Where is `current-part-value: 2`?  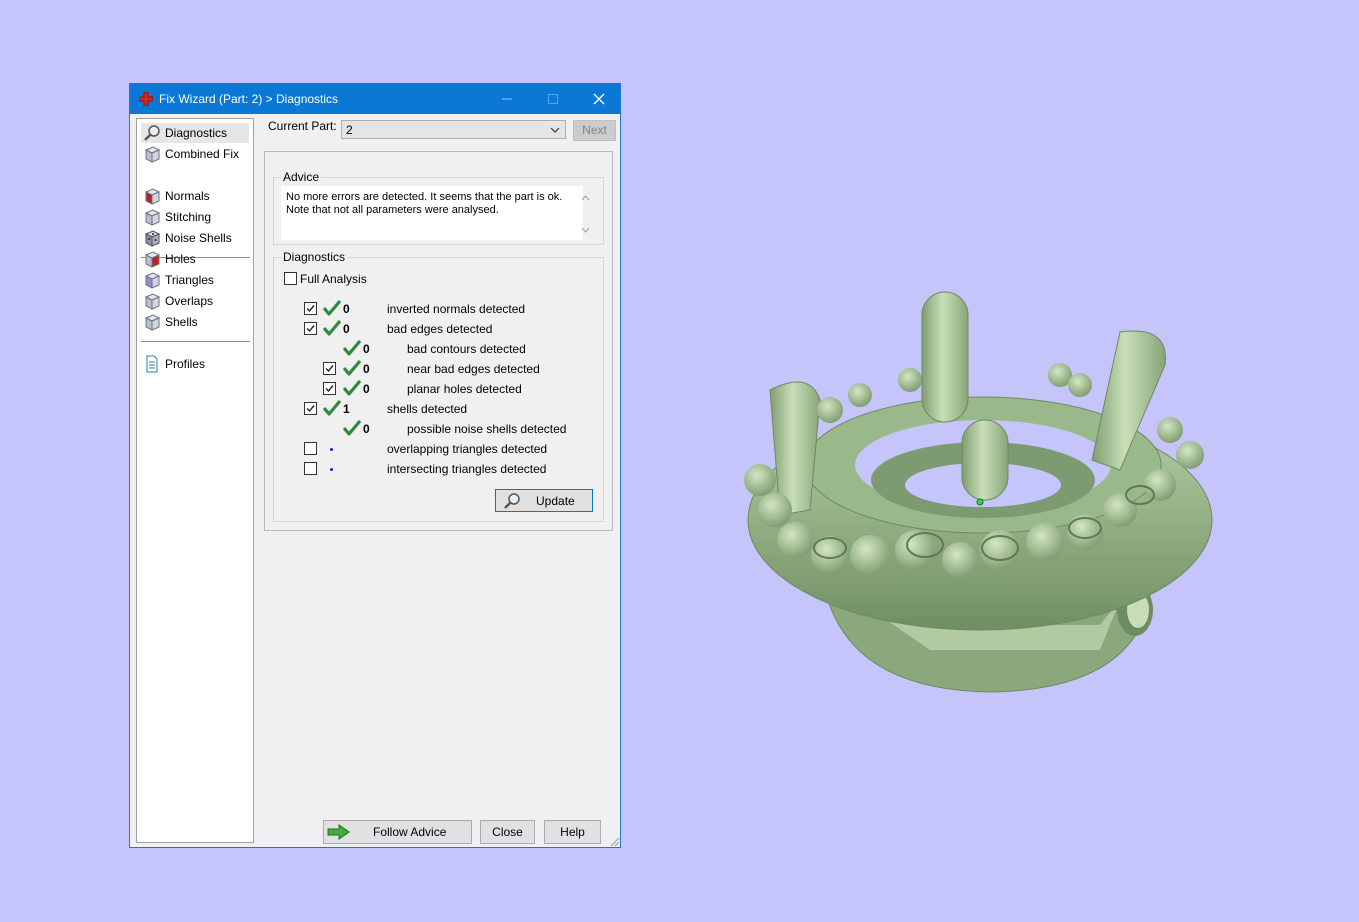 current-part-value: 2 is located at coordinates (349, 130).